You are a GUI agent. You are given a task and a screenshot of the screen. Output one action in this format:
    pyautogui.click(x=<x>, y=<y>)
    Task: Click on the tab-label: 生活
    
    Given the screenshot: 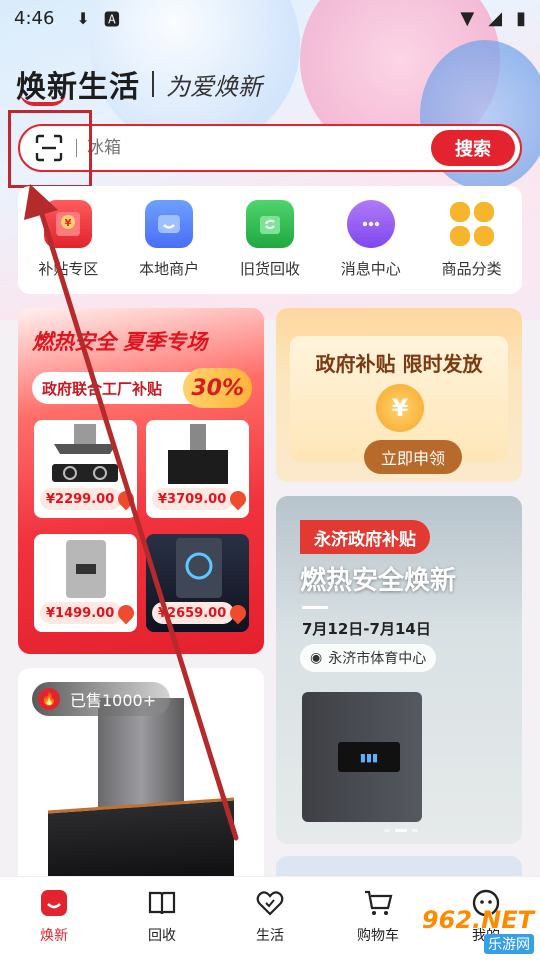 What is the action you would take?
    pyautogui.click(x=270, y=936)
    